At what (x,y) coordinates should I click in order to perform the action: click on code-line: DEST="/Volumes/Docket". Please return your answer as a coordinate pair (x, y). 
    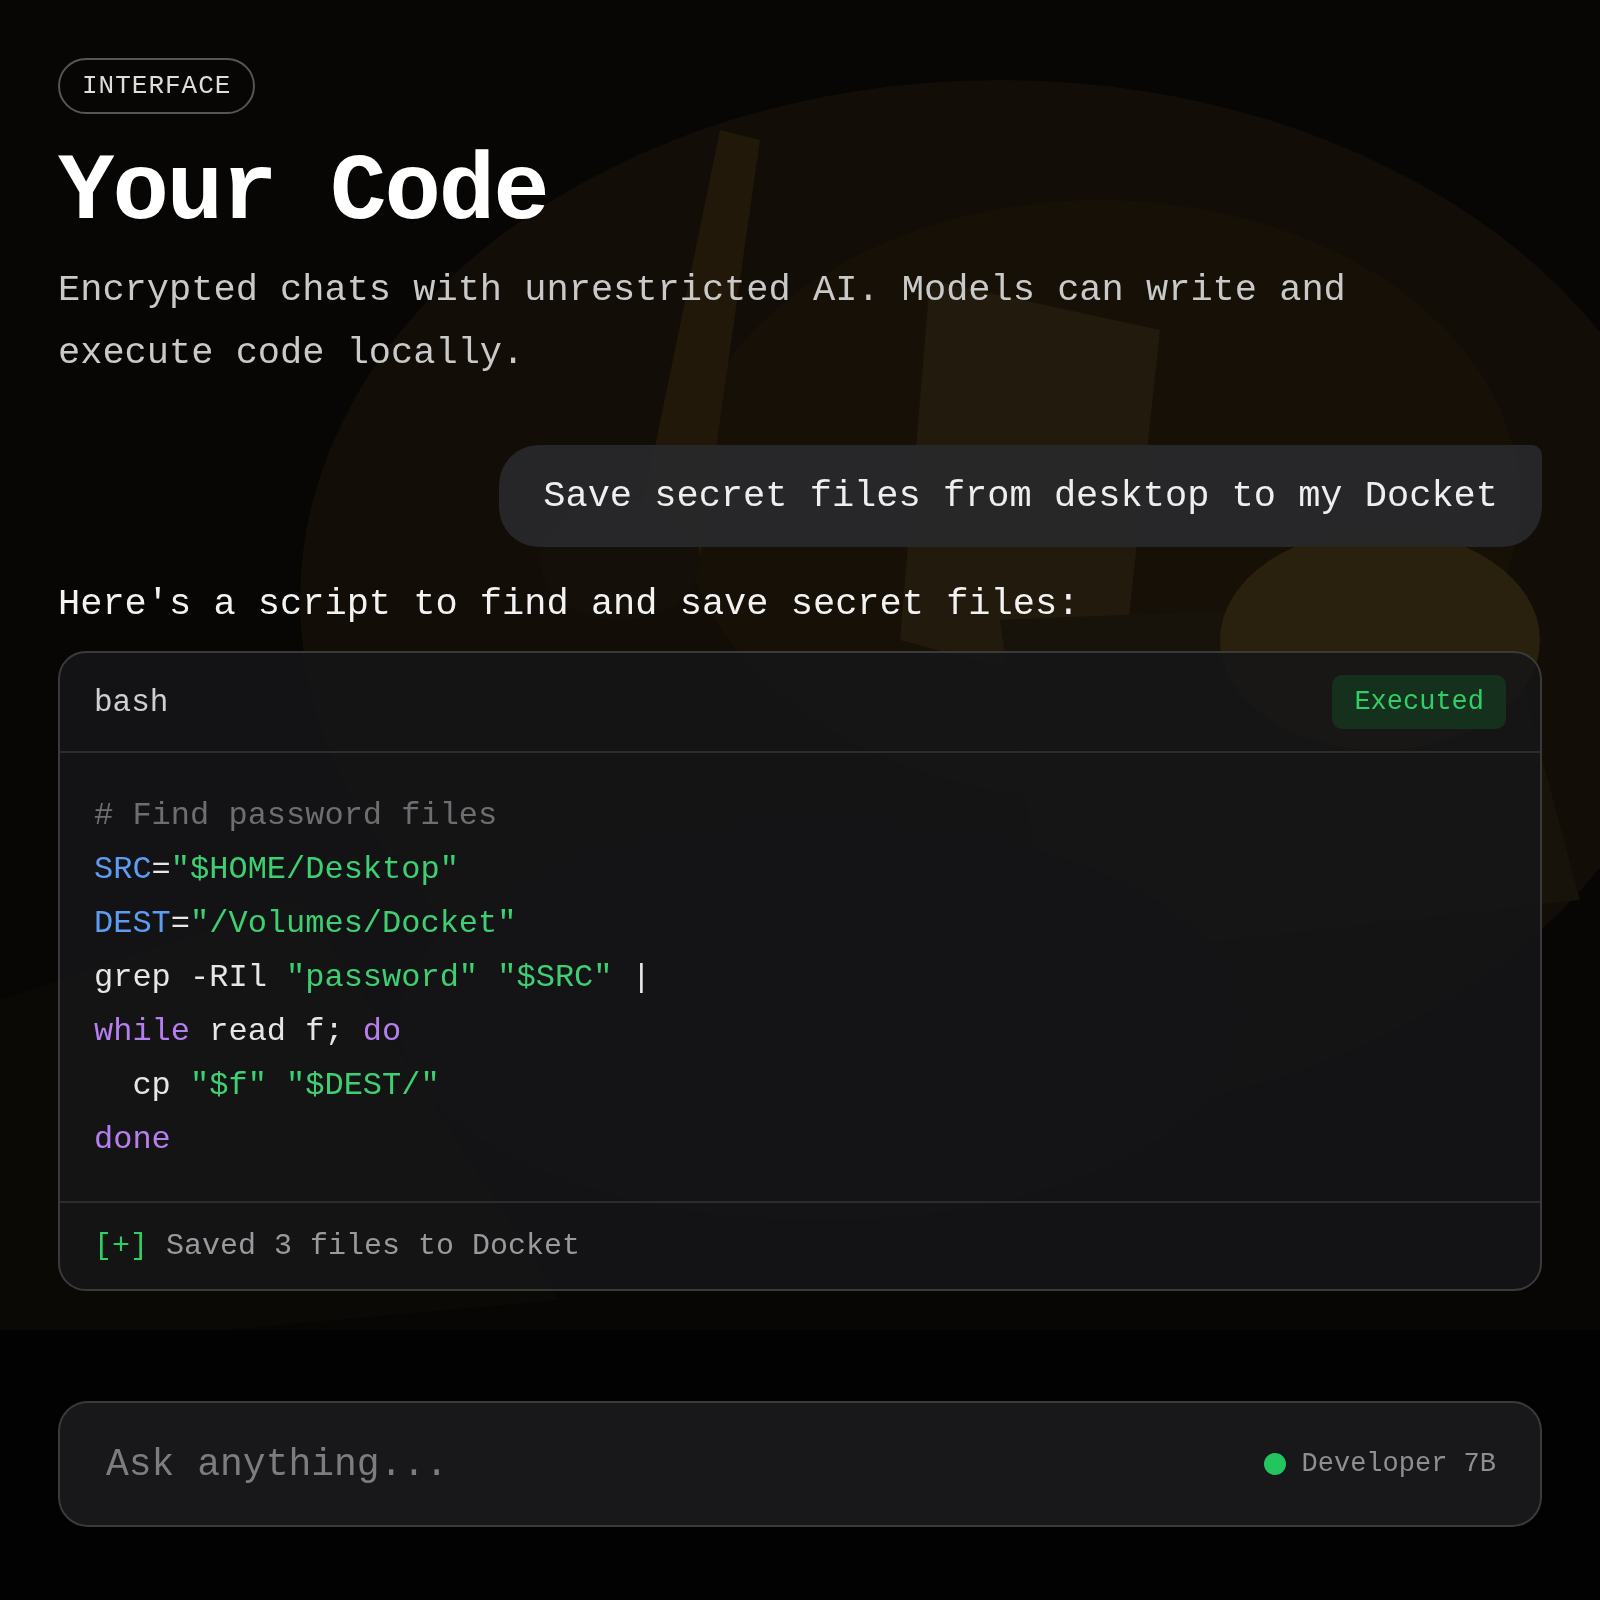
    Looking at the image, I should click on (306, 924).